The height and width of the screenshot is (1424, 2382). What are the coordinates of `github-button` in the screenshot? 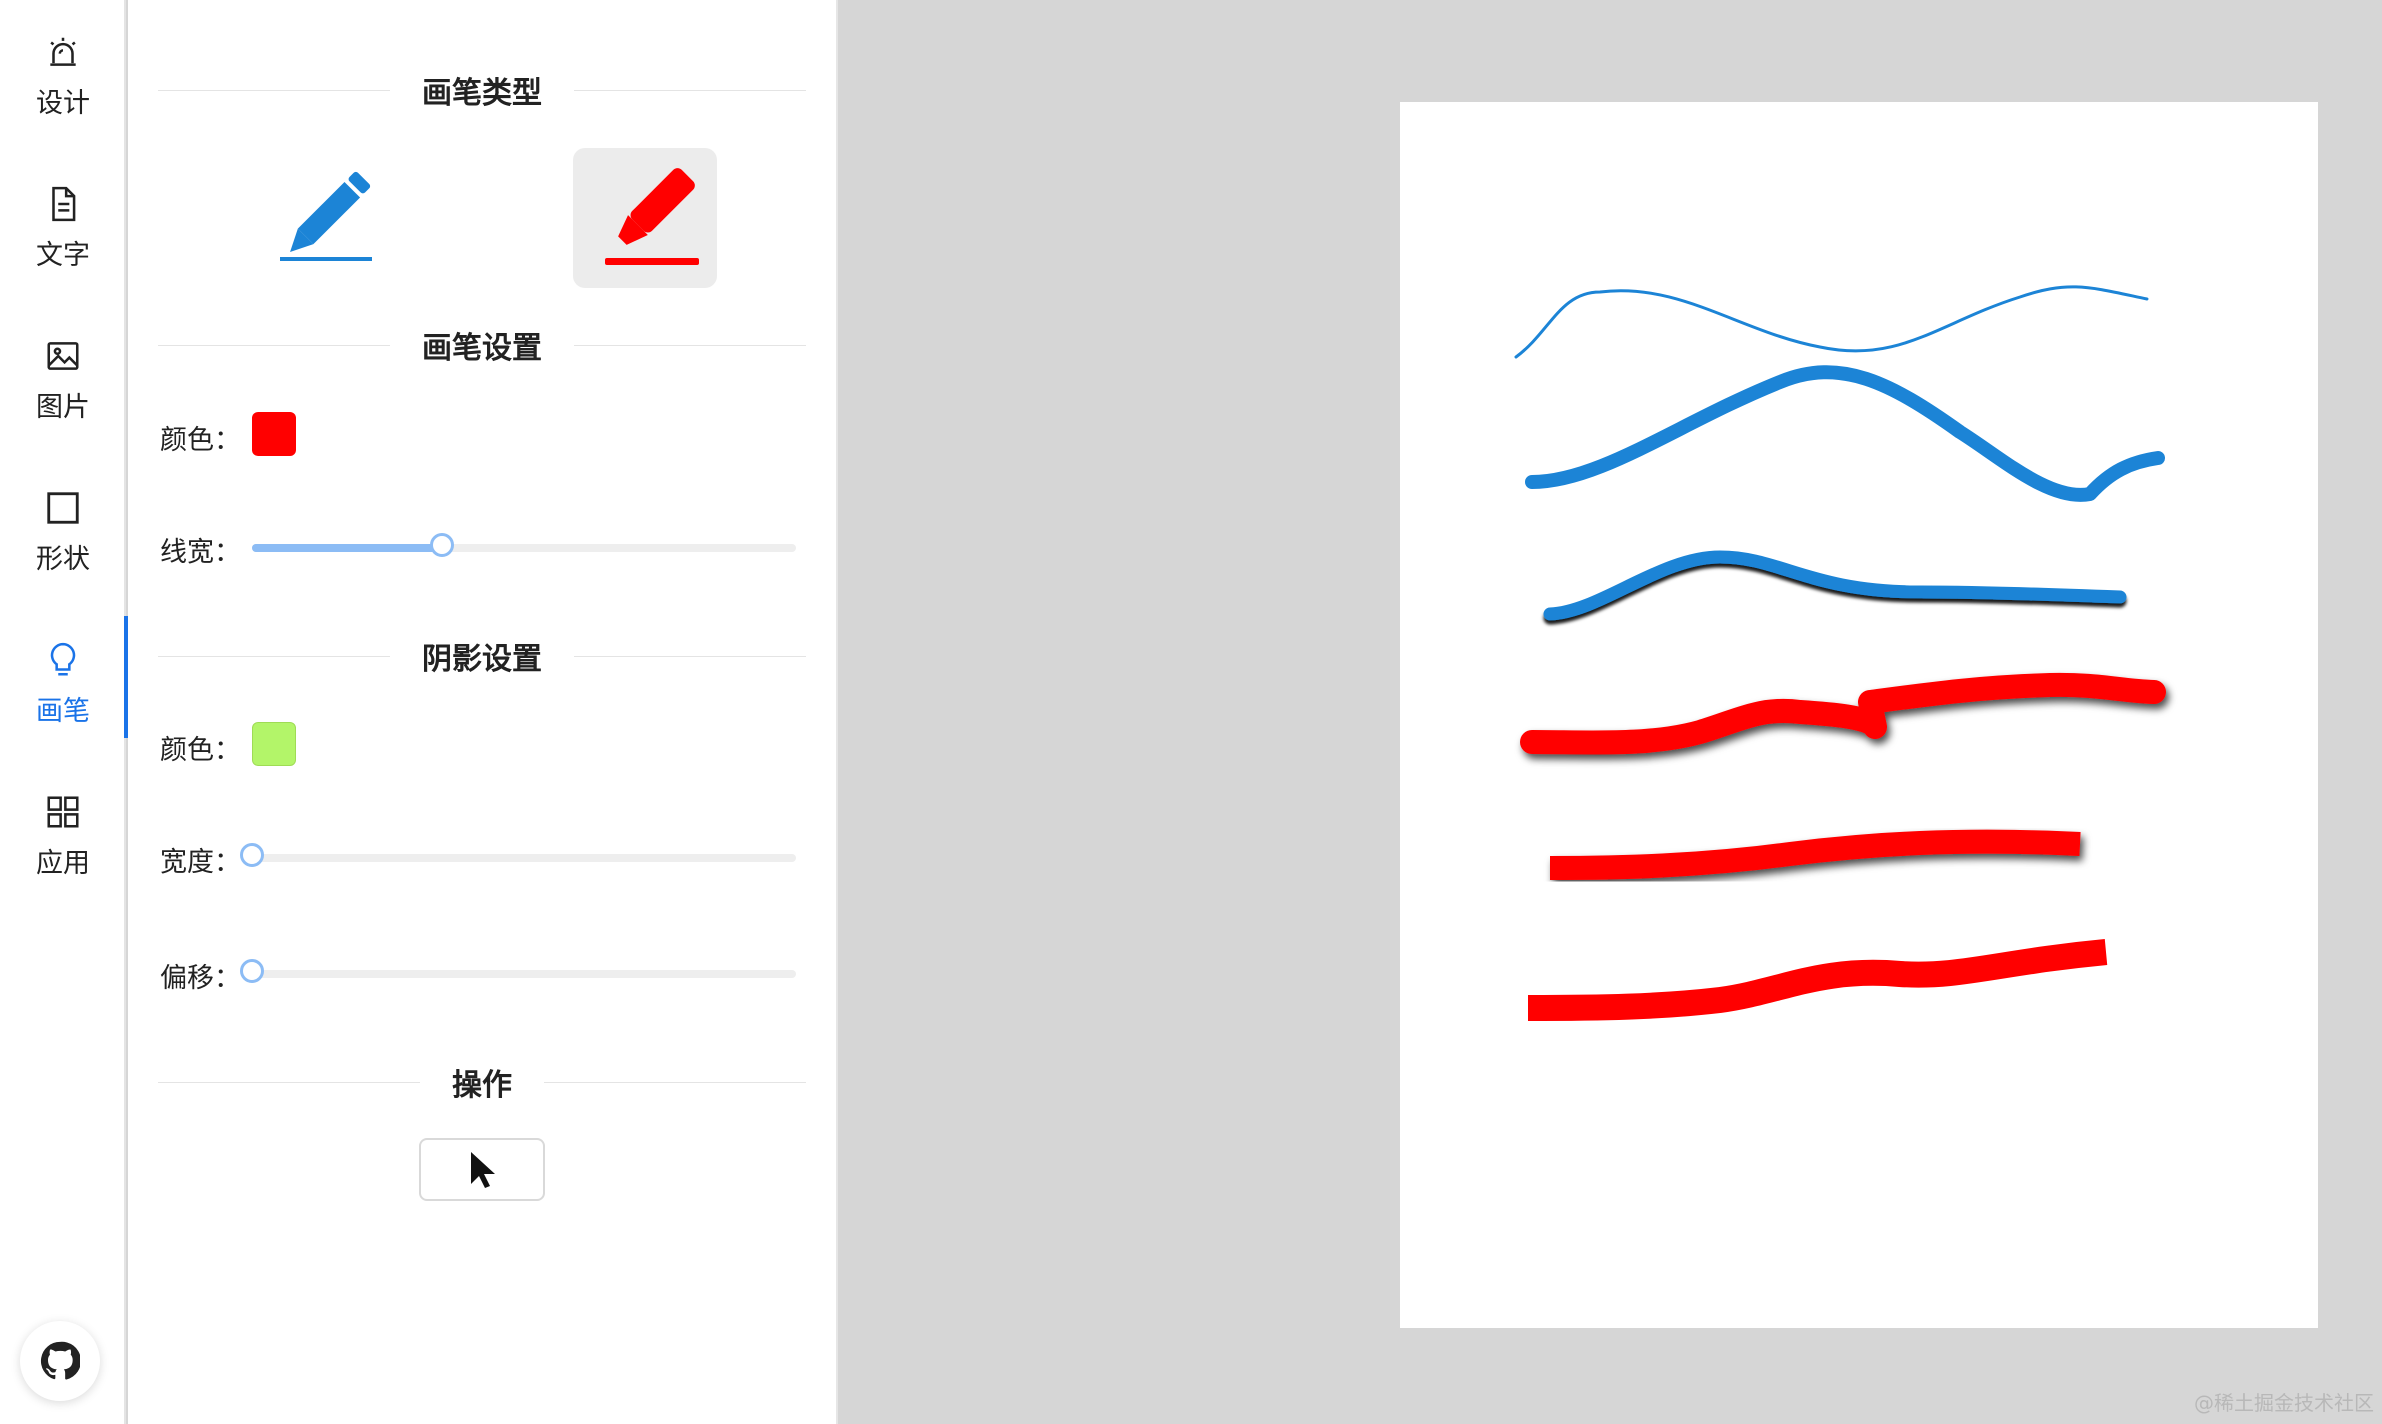 It's located at (60, 1361).